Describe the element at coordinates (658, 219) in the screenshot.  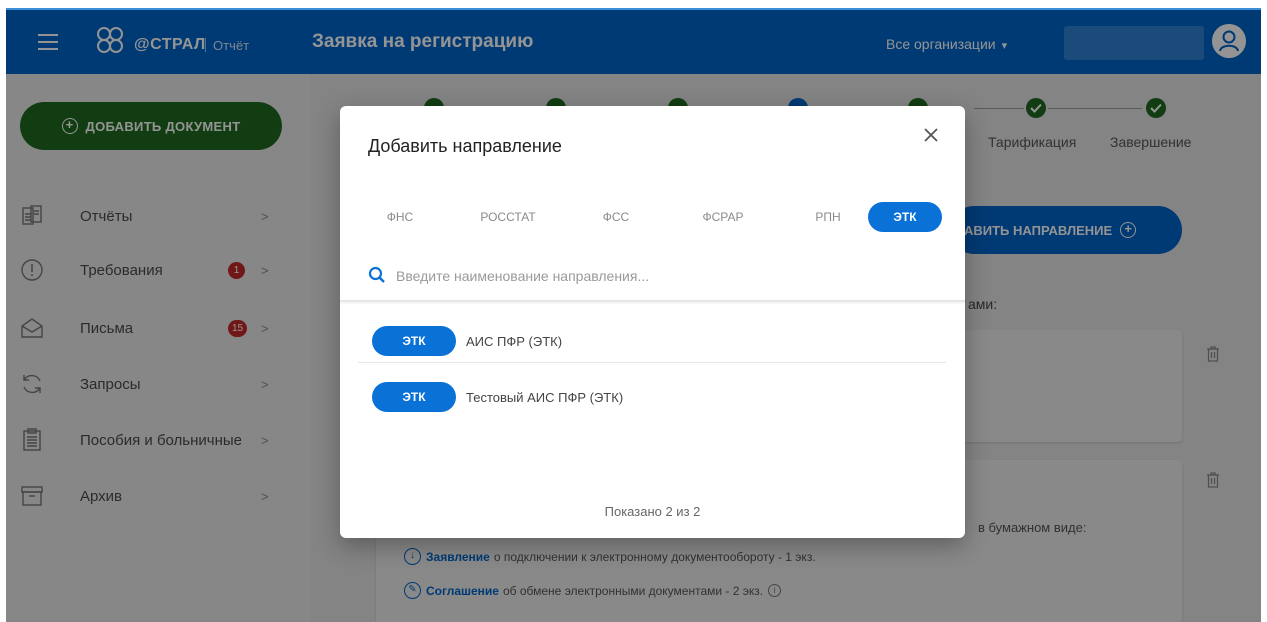
I see `direction-tabs: ФНС РОССТАТ ФСС ФСРАР РПН ЭТК` at that location.